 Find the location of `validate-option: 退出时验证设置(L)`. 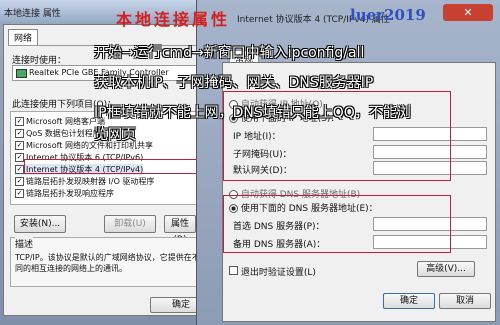

validate-option: 退出时验证设置(L) is located at coordinates (272, 271).